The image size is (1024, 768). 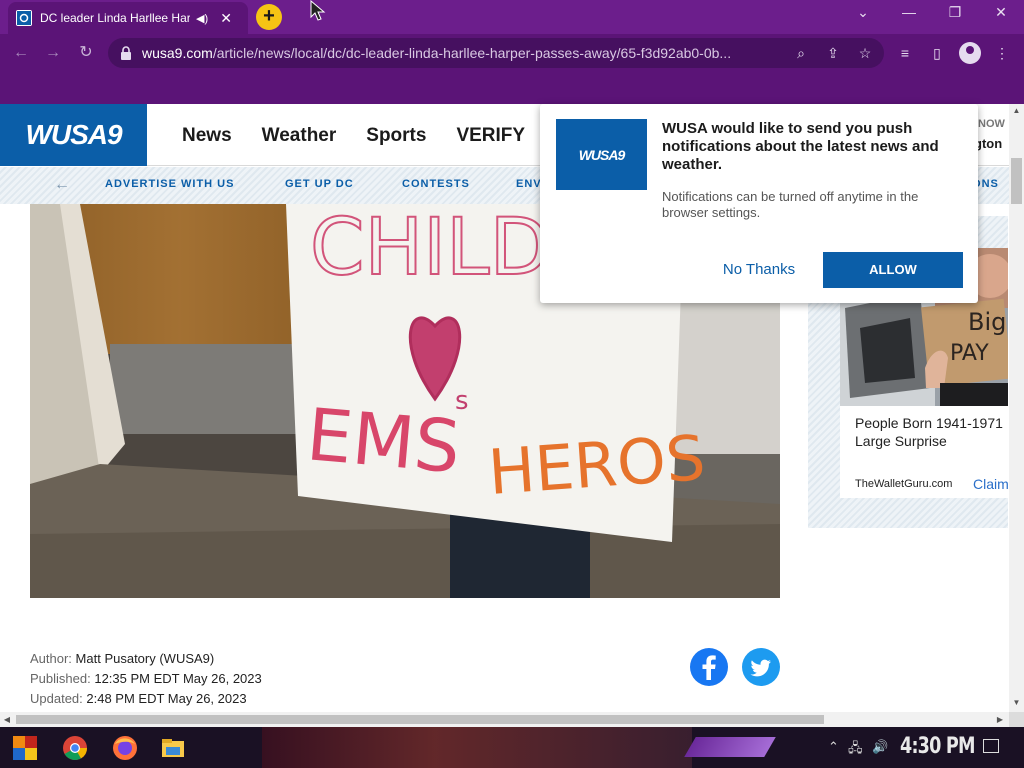 I want to click on horizontal-scrollbar: ◀ ▶, so click(x=504, y=719).